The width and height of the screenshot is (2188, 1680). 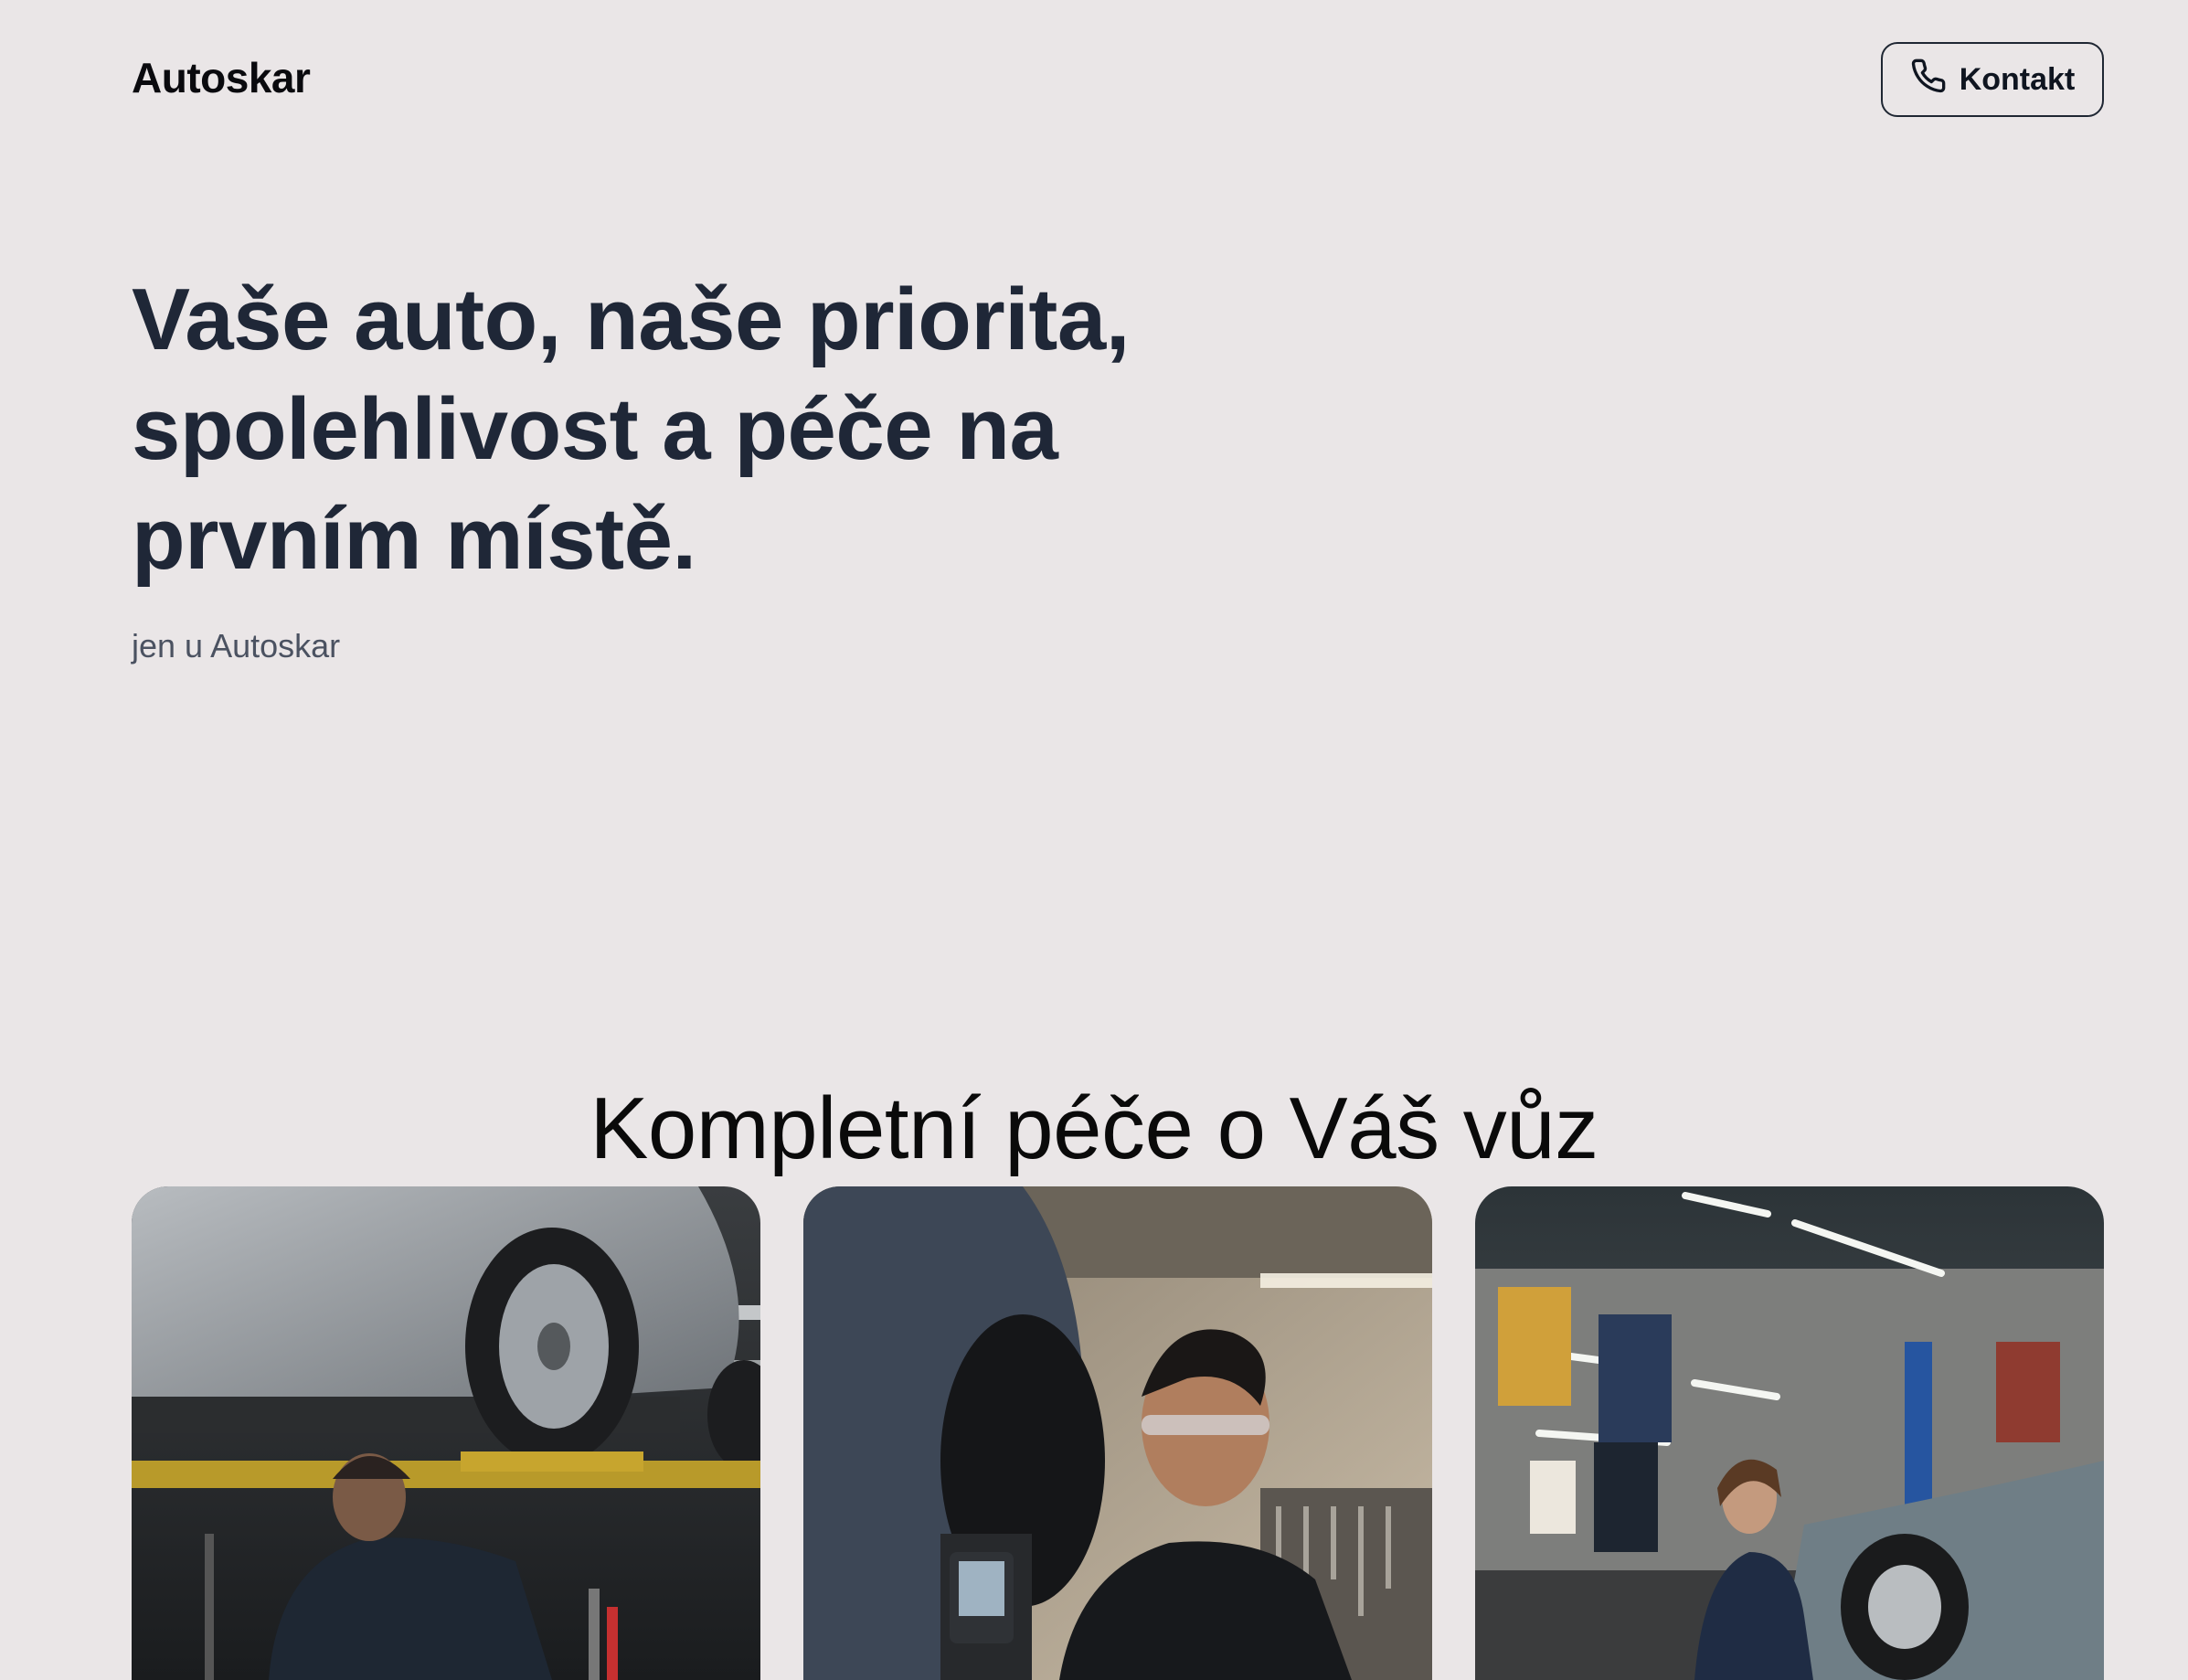 What do you see at coordinates (222, 77) in the screenshot?
I see `brand-logo: Autoskar` at bounding box center [222, 77].